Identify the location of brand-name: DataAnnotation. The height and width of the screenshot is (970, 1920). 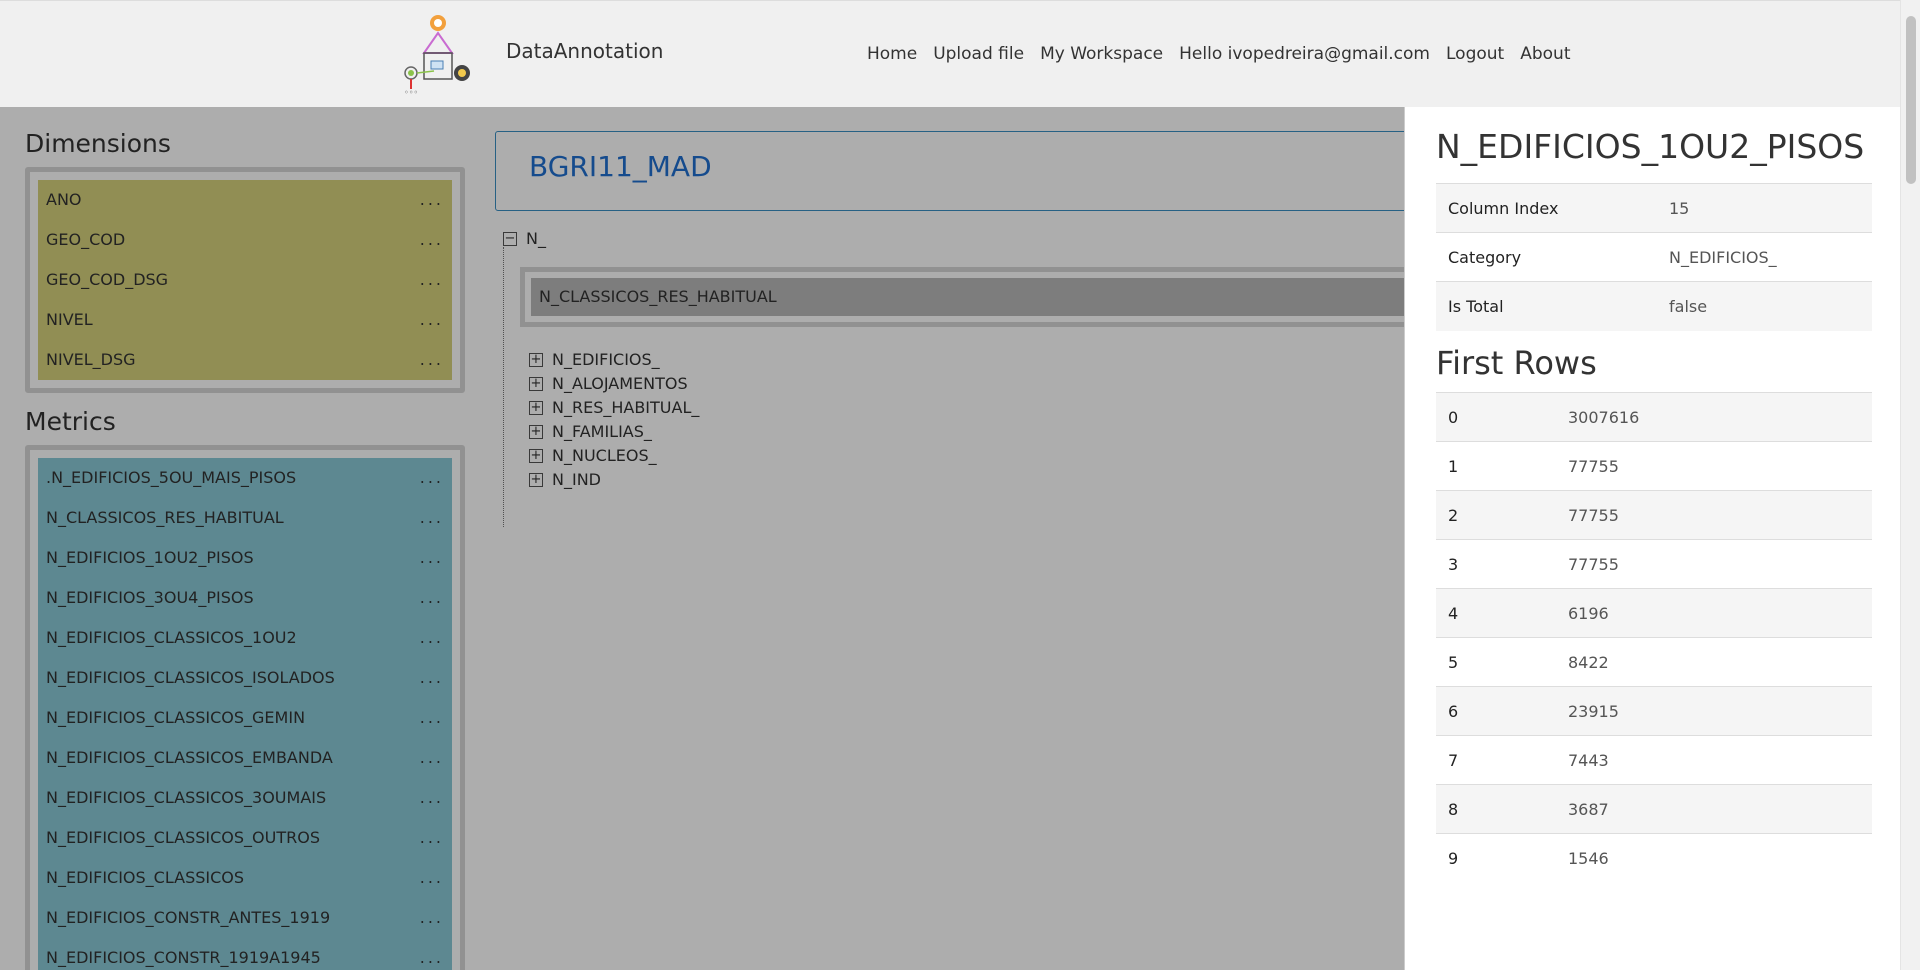
(584, 51).